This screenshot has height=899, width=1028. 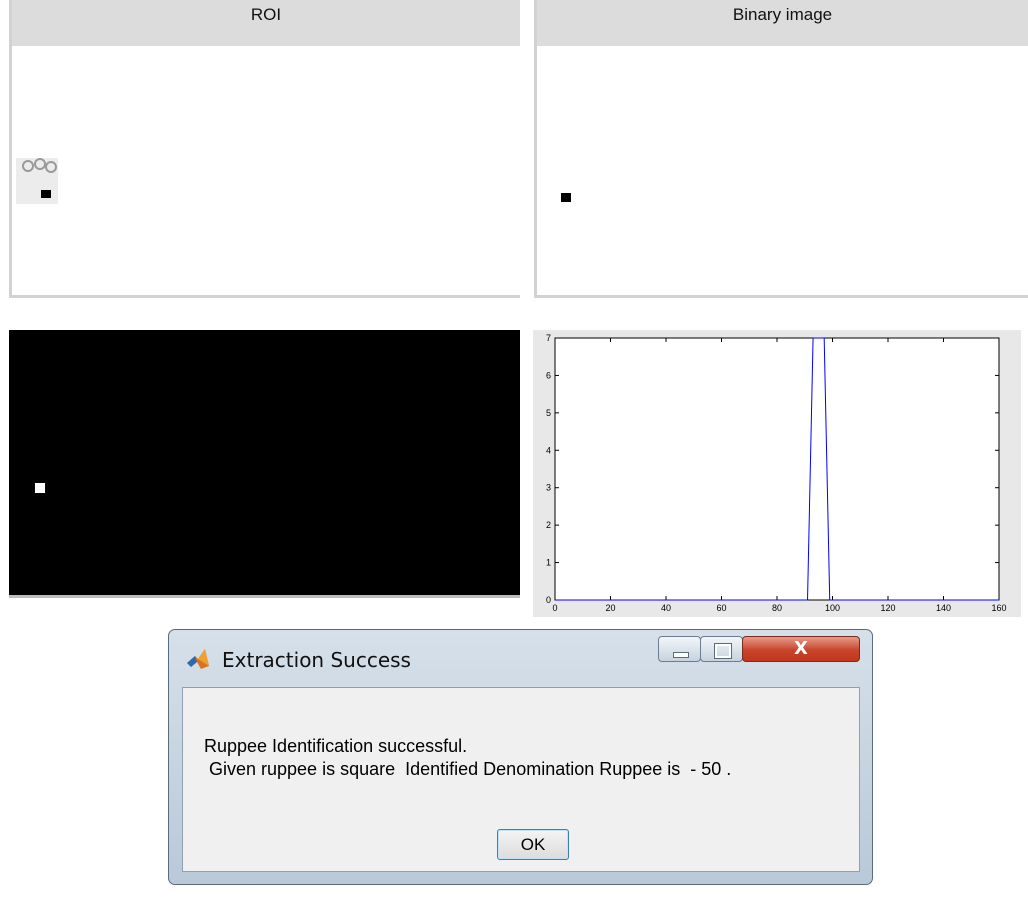 I want to click on y-tick-label: 6, so click(x=548, y=375).